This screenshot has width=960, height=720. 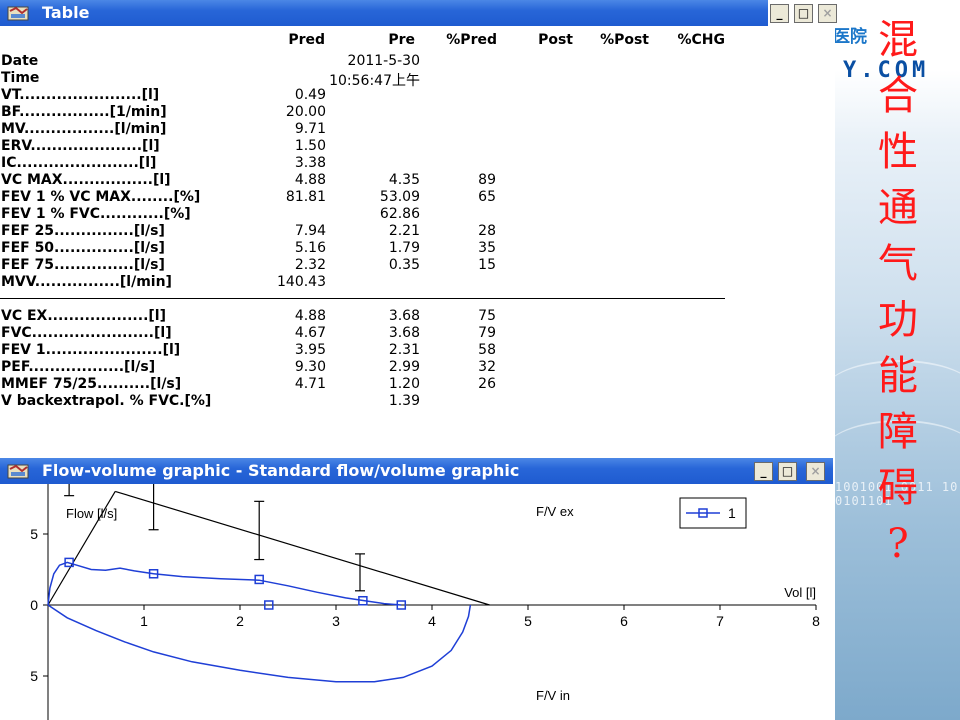 What do you see at coordinates (224, 583) in the screenshot?
I see `series-line-expiratory` at bounding box center [224, 583].